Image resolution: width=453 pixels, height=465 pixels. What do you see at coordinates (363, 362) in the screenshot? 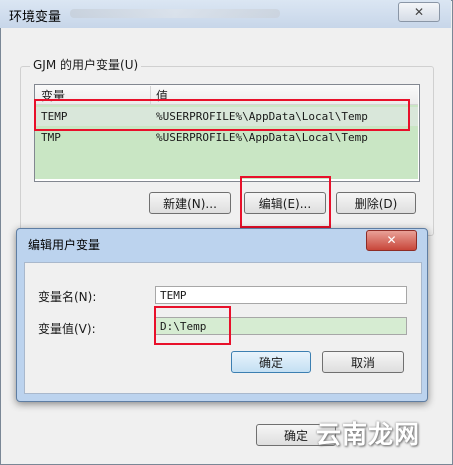
I see `dialog-cancel-button: 取消` at bounding box center [363, 362].